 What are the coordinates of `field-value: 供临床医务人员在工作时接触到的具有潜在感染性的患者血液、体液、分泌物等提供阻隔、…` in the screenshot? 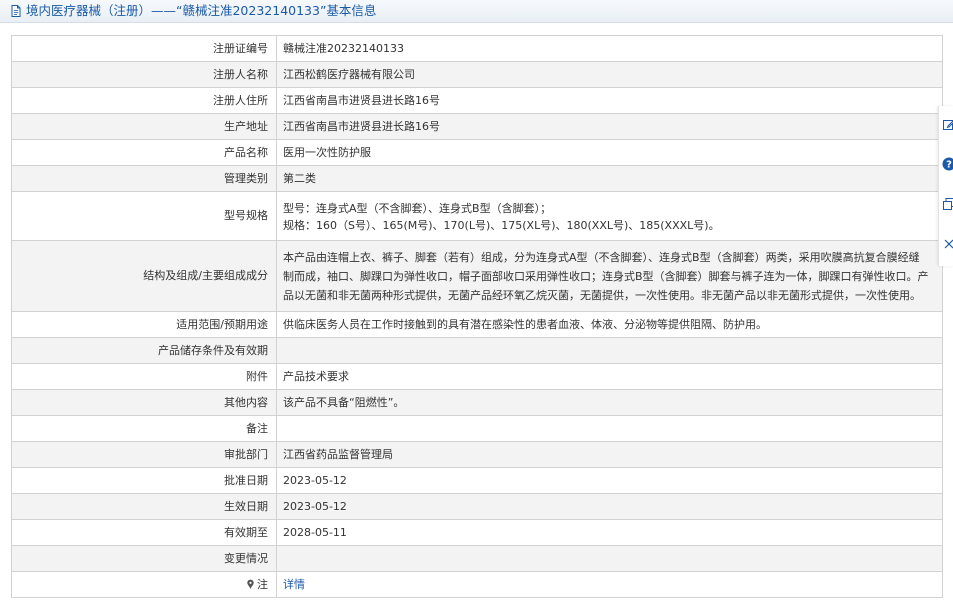 It's located at (609, 324).